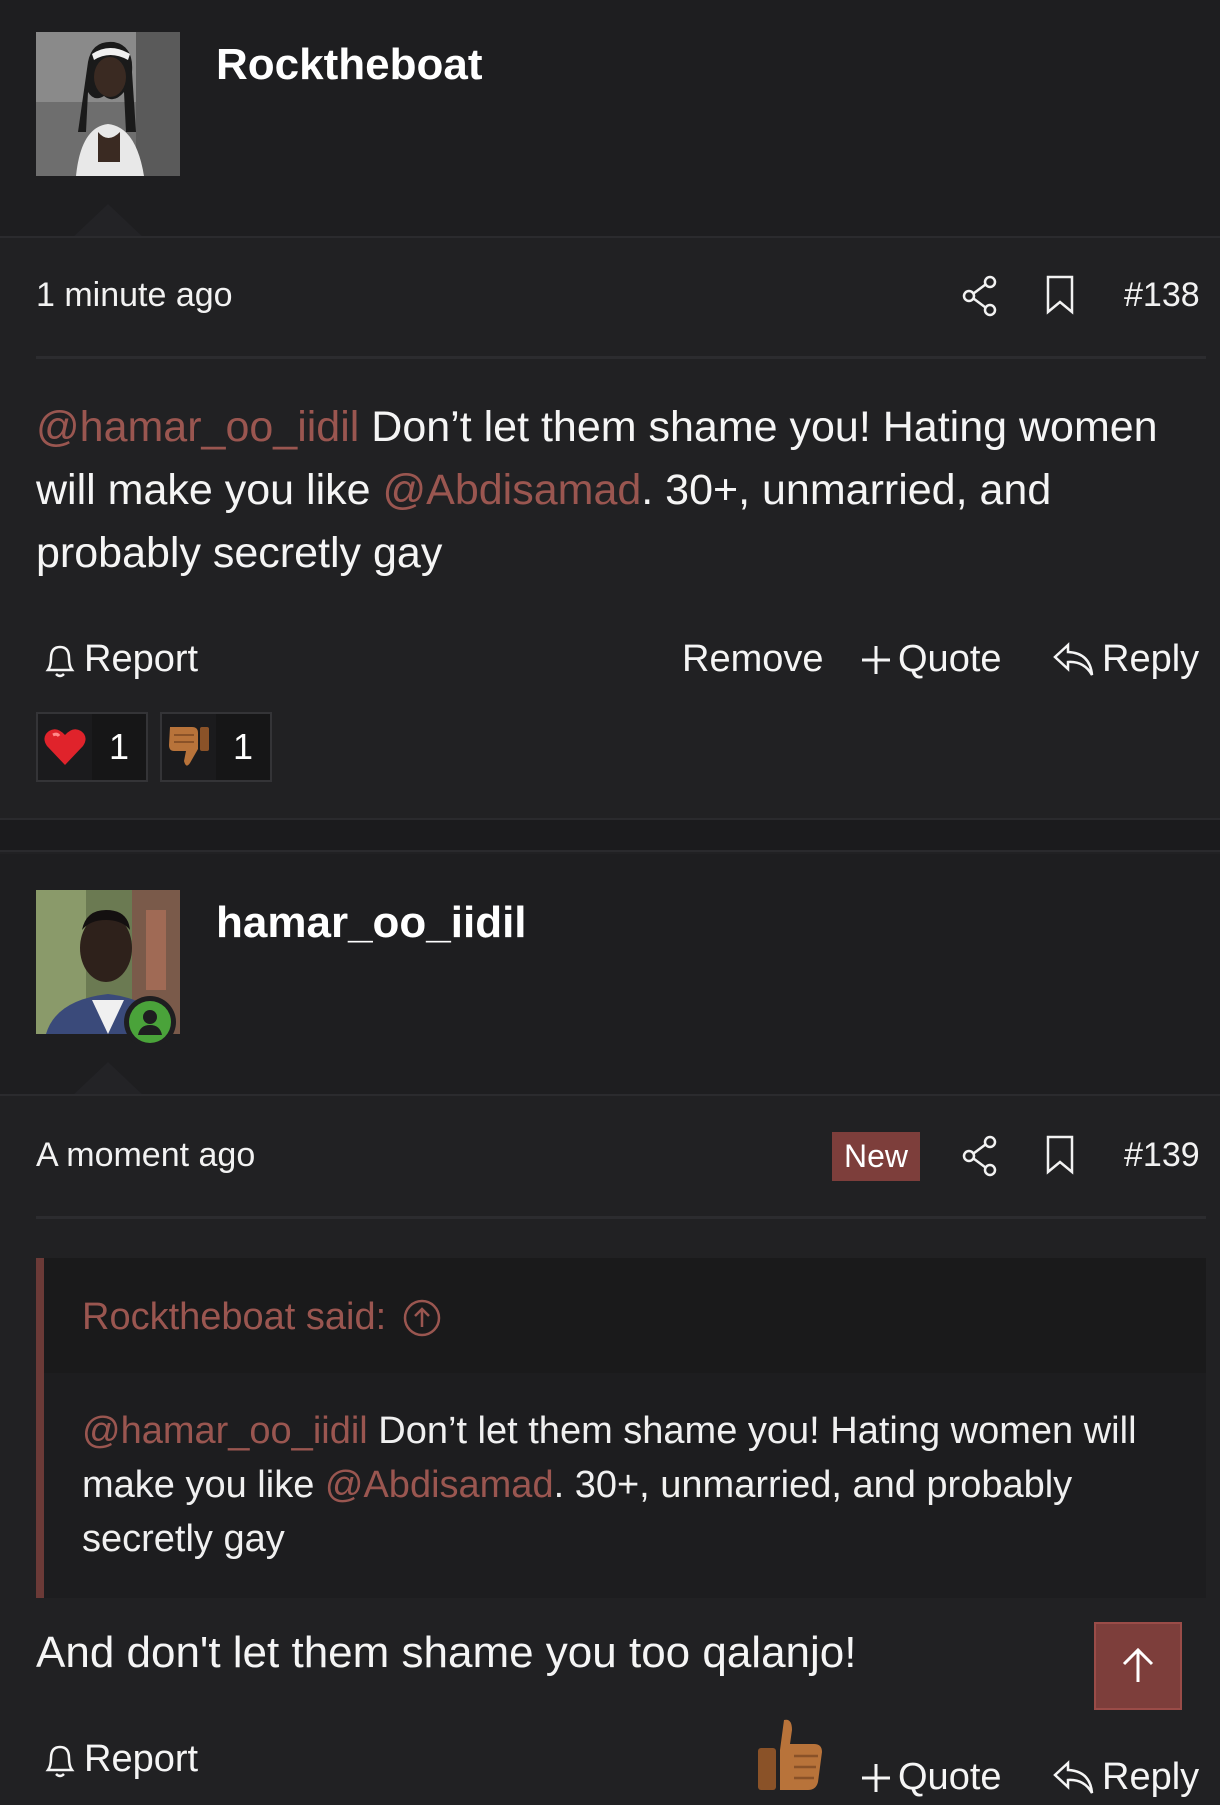  I want to click on thumbs-down-icon, so click(189, 747).